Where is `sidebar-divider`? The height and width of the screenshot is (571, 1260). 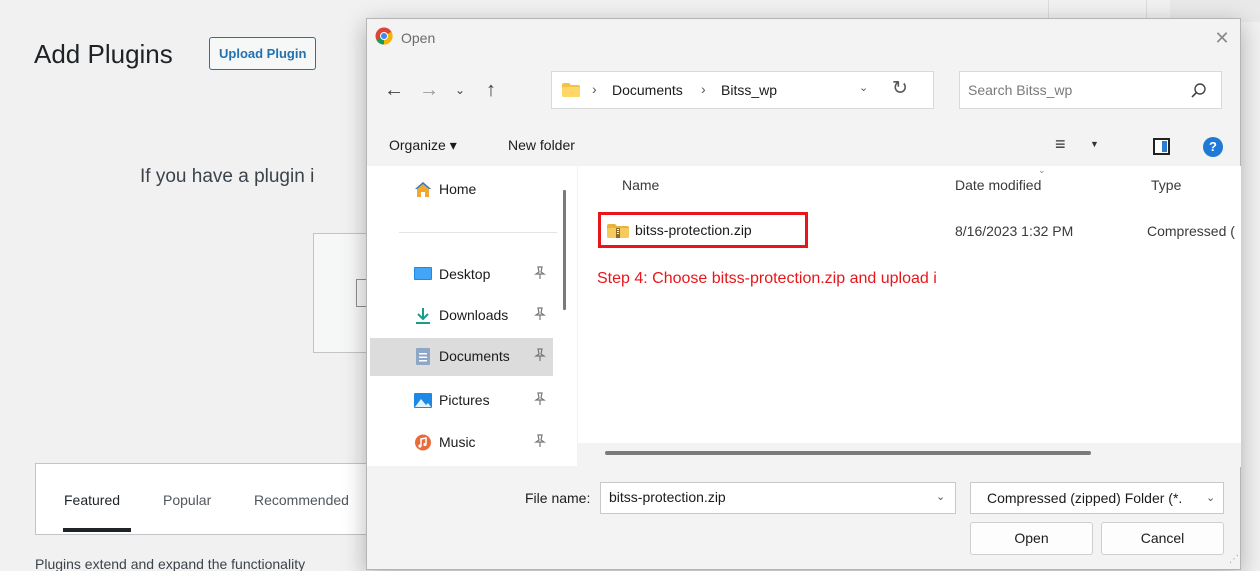 sidebar-divider is located at coordinates (478, 232).